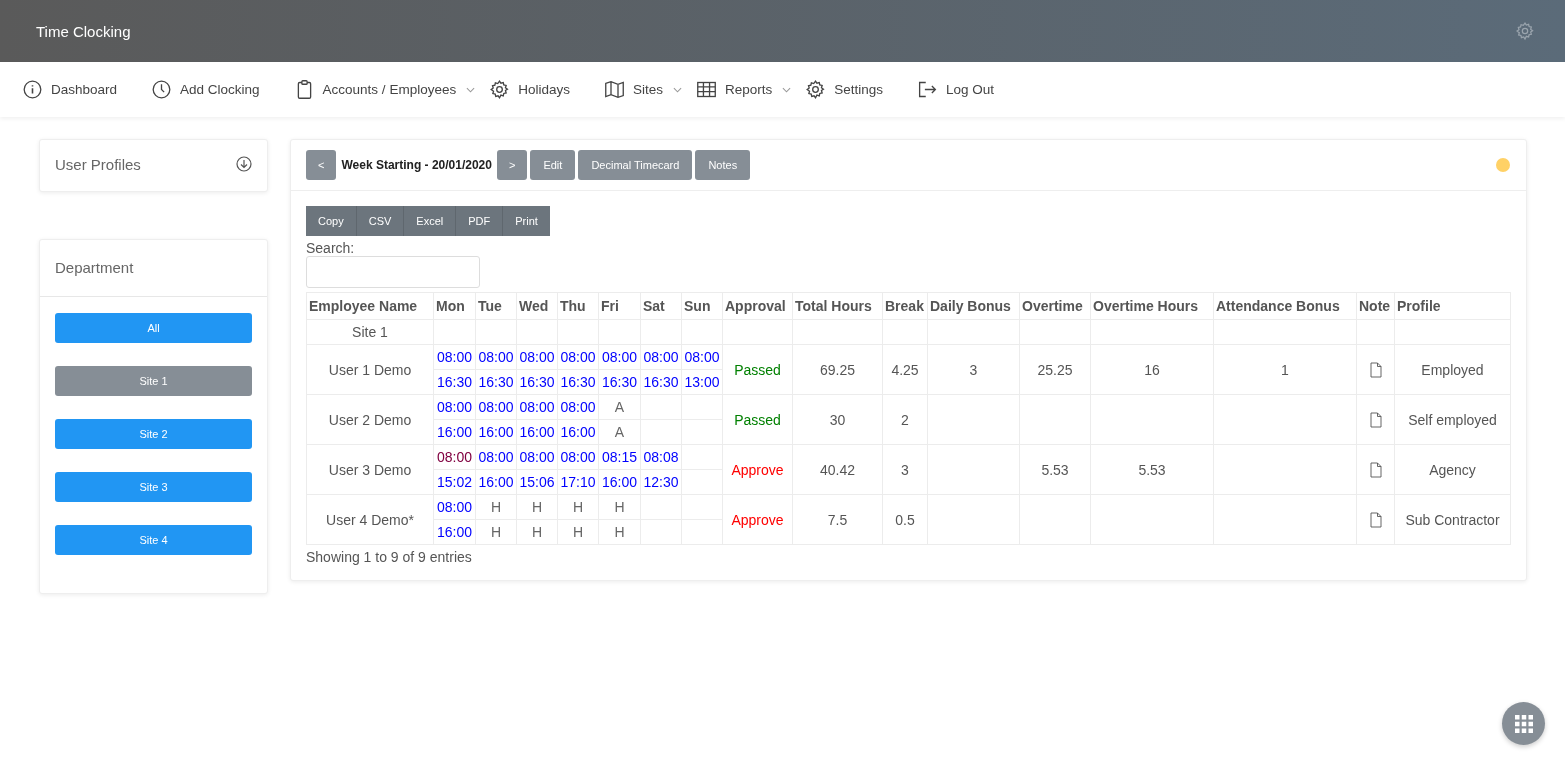 The width and height of the screenshot is (1565, 763). Describe the element at coordinates (1152, 306) in the screenshot. I see `column-header: Overtime Hours` at that location.